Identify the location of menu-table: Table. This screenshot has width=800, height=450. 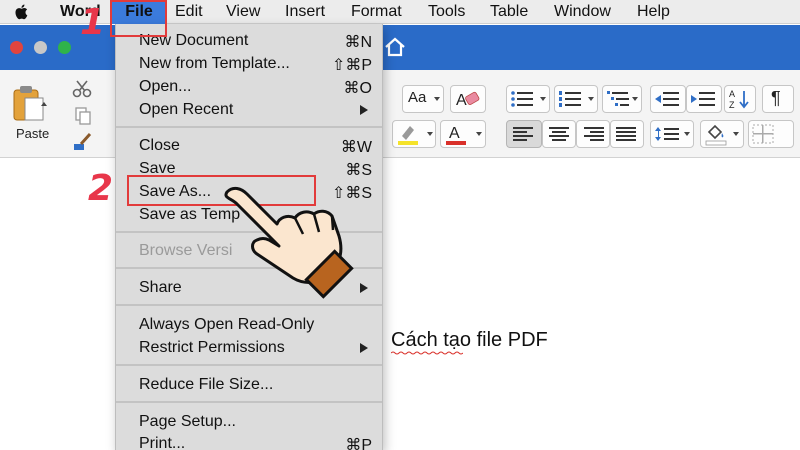
(509, 12).